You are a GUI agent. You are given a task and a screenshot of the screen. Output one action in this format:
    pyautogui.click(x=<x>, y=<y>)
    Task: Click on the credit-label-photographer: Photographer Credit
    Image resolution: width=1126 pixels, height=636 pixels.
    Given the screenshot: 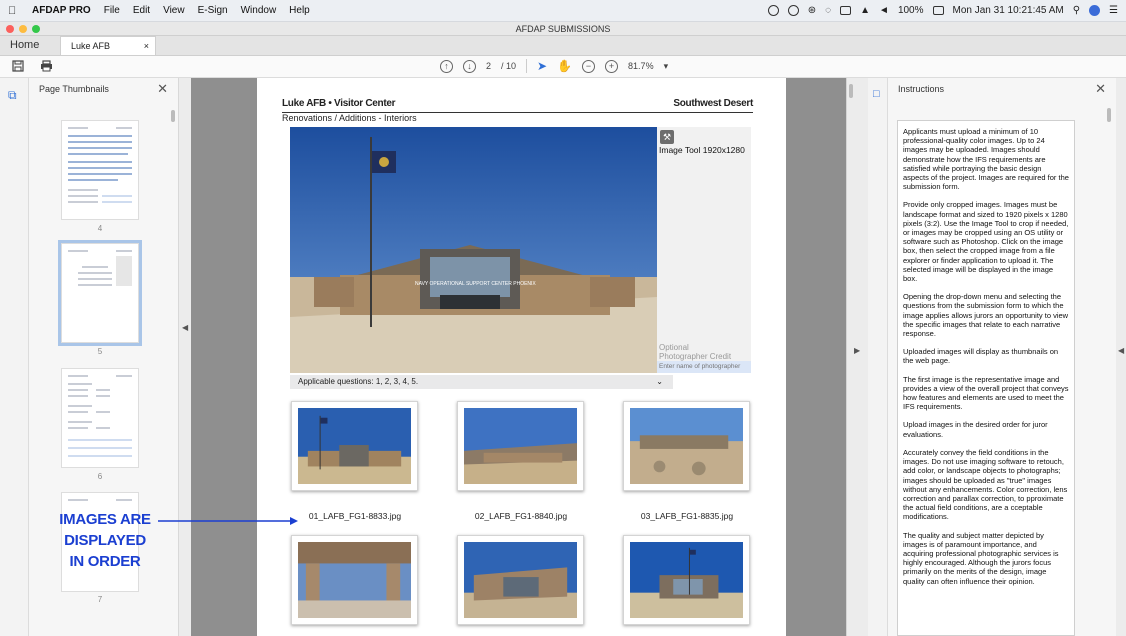 What is the action you would take?
    pyautogui.click(x=695, y=356)
    